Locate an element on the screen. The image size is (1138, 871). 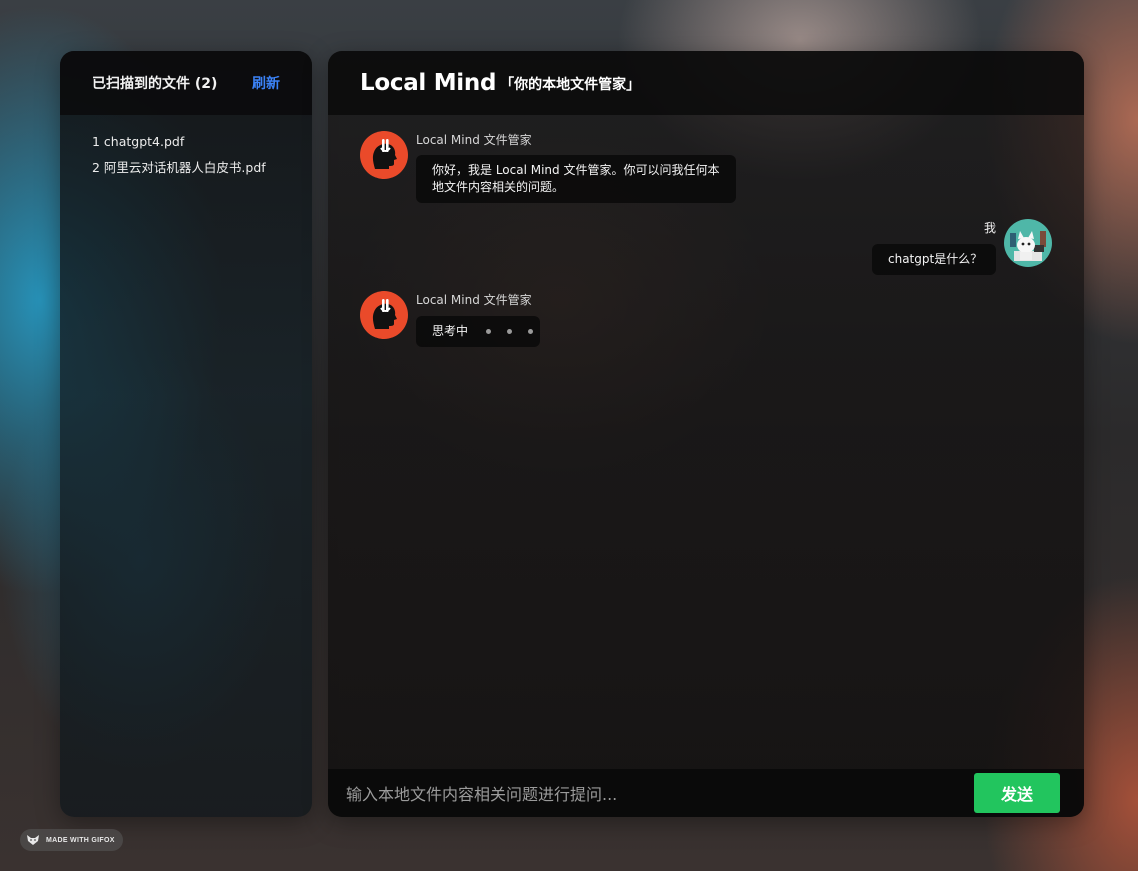
fox-icon is located at coordinates (33, 840).